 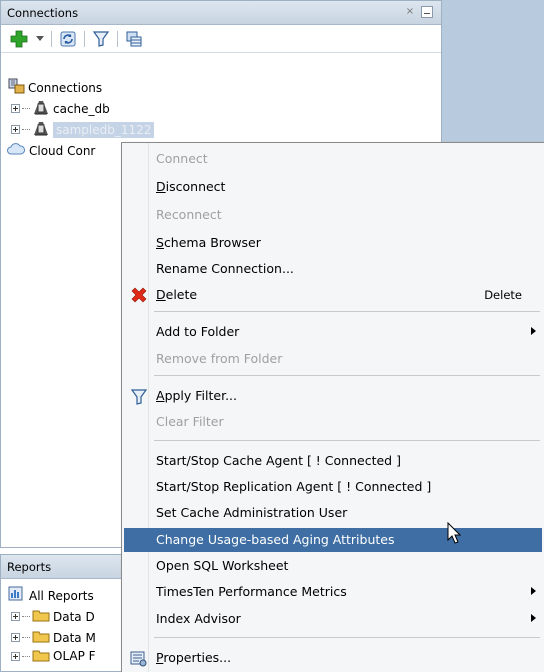 What do you see at coordinates (61, 595) in the screenshot?
I see `tree-node-label: All Reports` at bounding box center [61, 595].